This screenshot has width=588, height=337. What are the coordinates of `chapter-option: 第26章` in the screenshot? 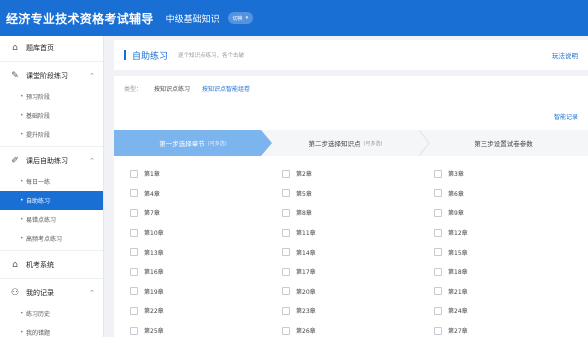 It's located at (358, 330).